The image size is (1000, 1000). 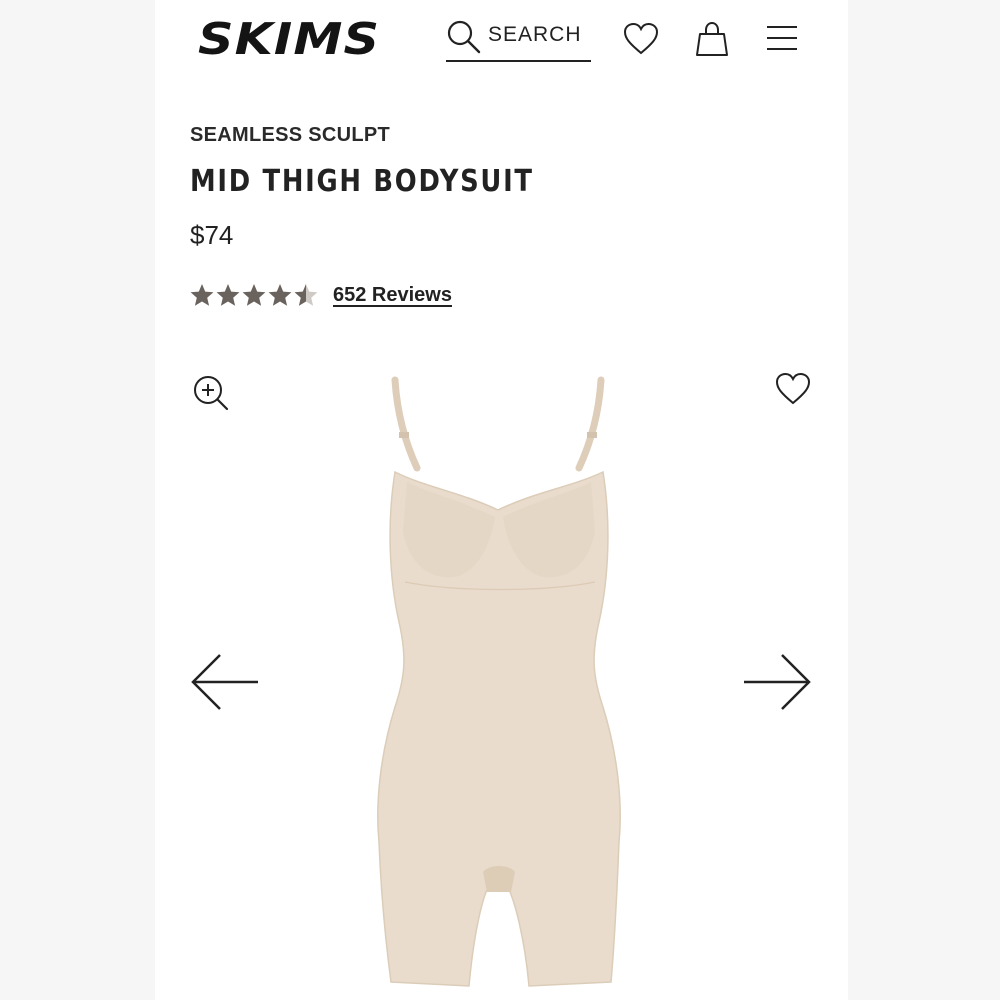 I want to click on previous-image-button, so click(x=225, y=684).